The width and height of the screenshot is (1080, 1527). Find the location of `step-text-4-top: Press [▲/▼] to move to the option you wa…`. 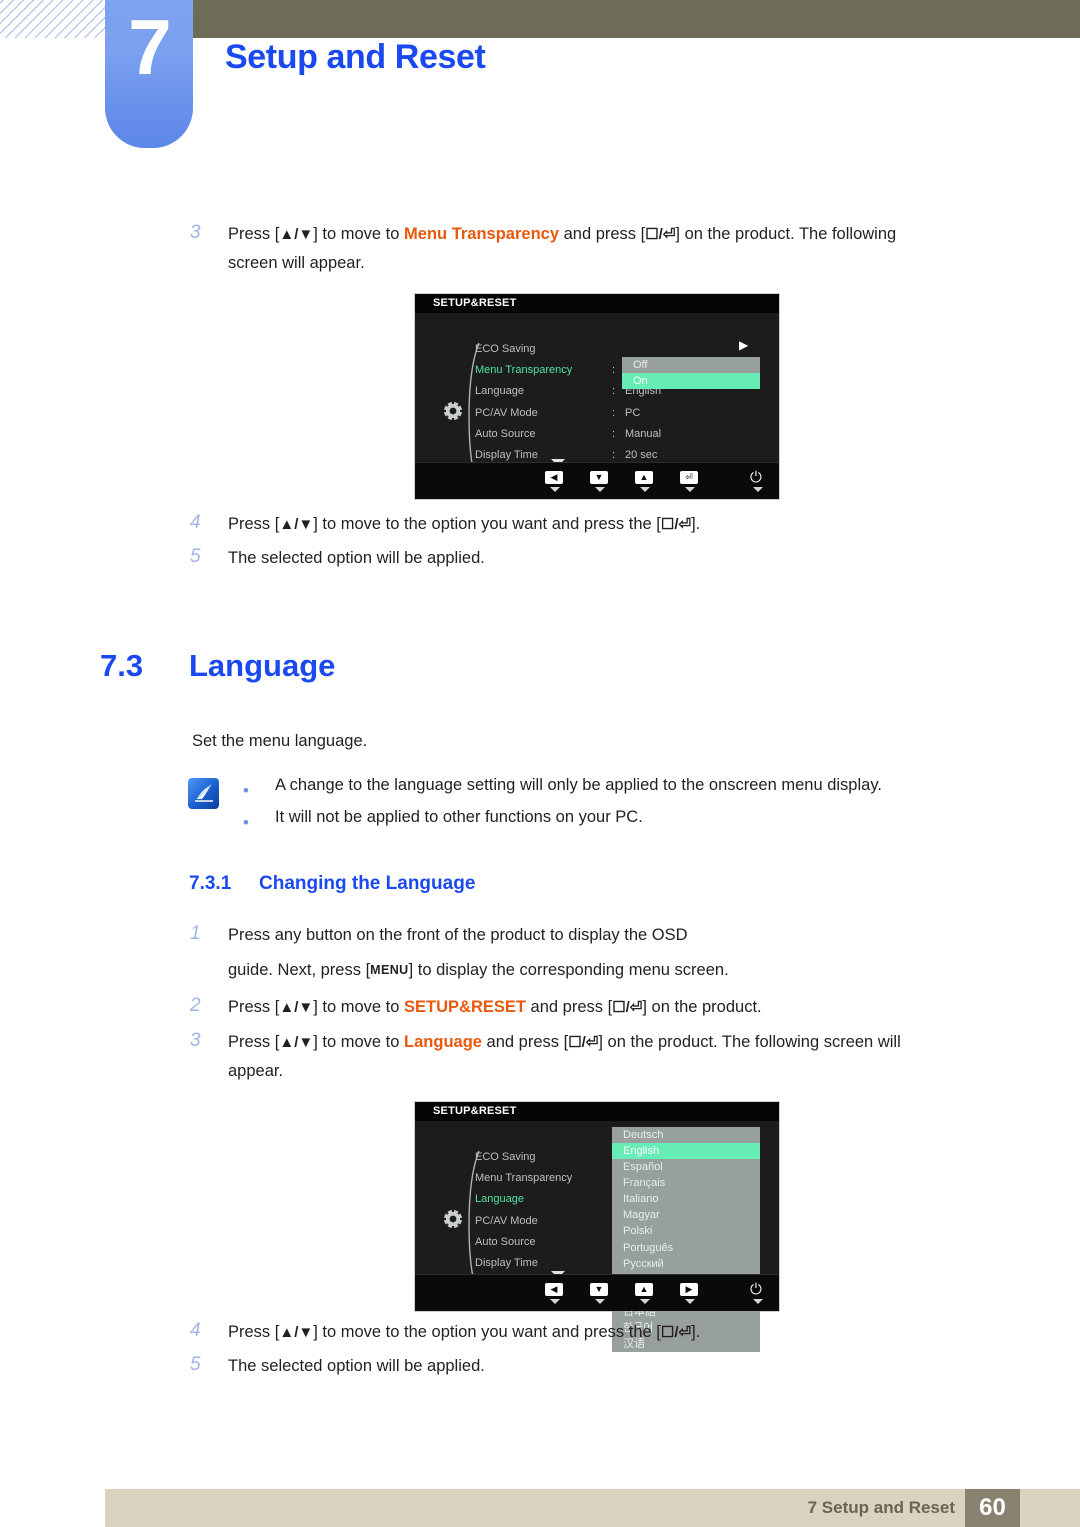

step-text-4-top: Press [▲/▼] to move to the option you wa… is located at coordinates (608, 524).